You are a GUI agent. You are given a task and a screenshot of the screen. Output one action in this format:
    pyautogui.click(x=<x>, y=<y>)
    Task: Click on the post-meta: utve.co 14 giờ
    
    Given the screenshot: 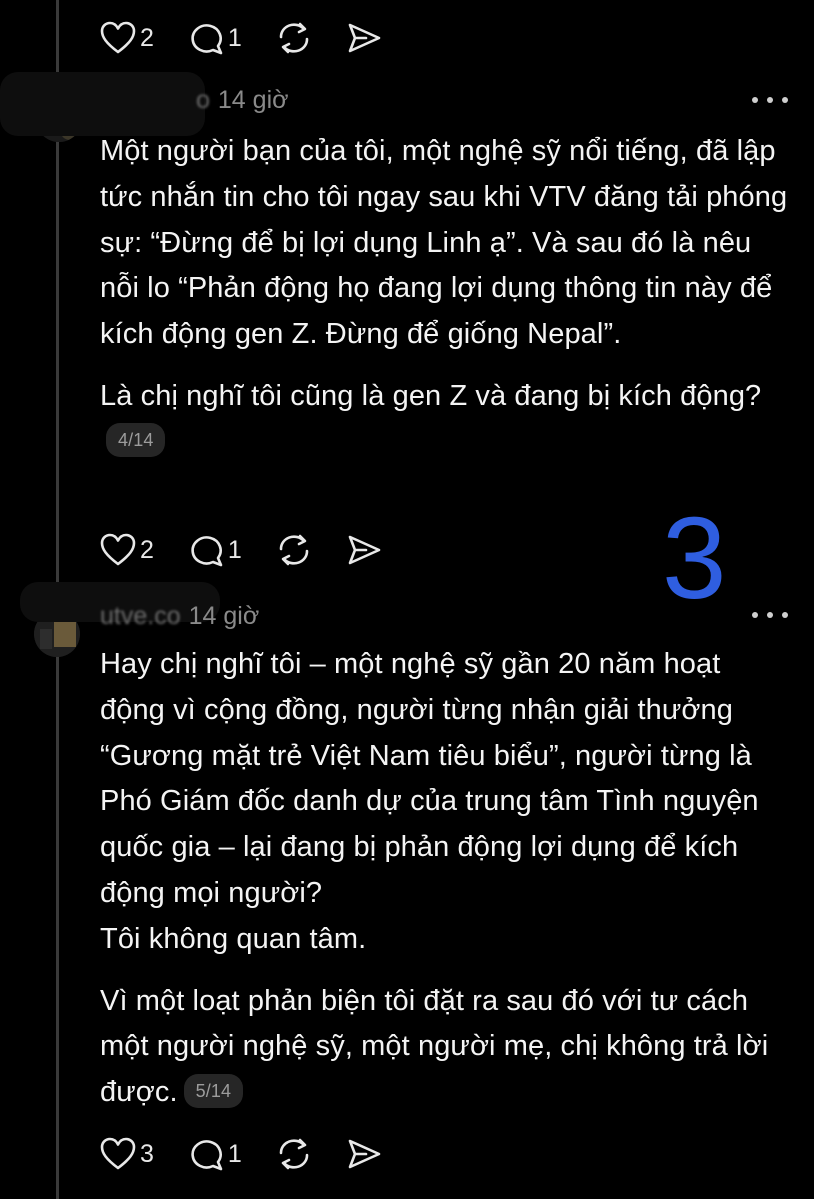 What is the action you would take?
    pyautogui.click(x=179, y=616)
    